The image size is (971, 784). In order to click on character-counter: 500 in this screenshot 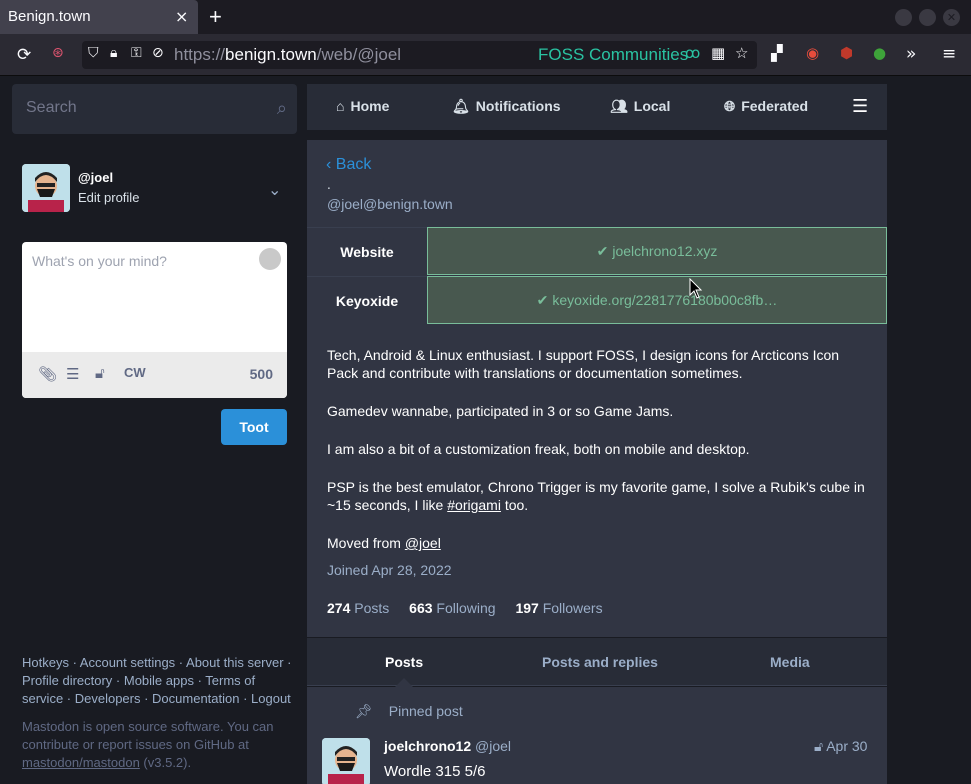, I will do `click(261, 374)`.